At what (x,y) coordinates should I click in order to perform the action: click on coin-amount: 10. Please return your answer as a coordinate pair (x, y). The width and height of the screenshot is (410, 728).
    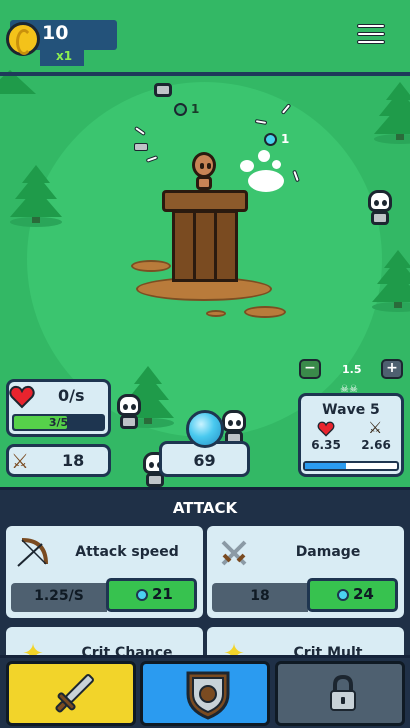
    Looking at the image, I should click on (55, 33).